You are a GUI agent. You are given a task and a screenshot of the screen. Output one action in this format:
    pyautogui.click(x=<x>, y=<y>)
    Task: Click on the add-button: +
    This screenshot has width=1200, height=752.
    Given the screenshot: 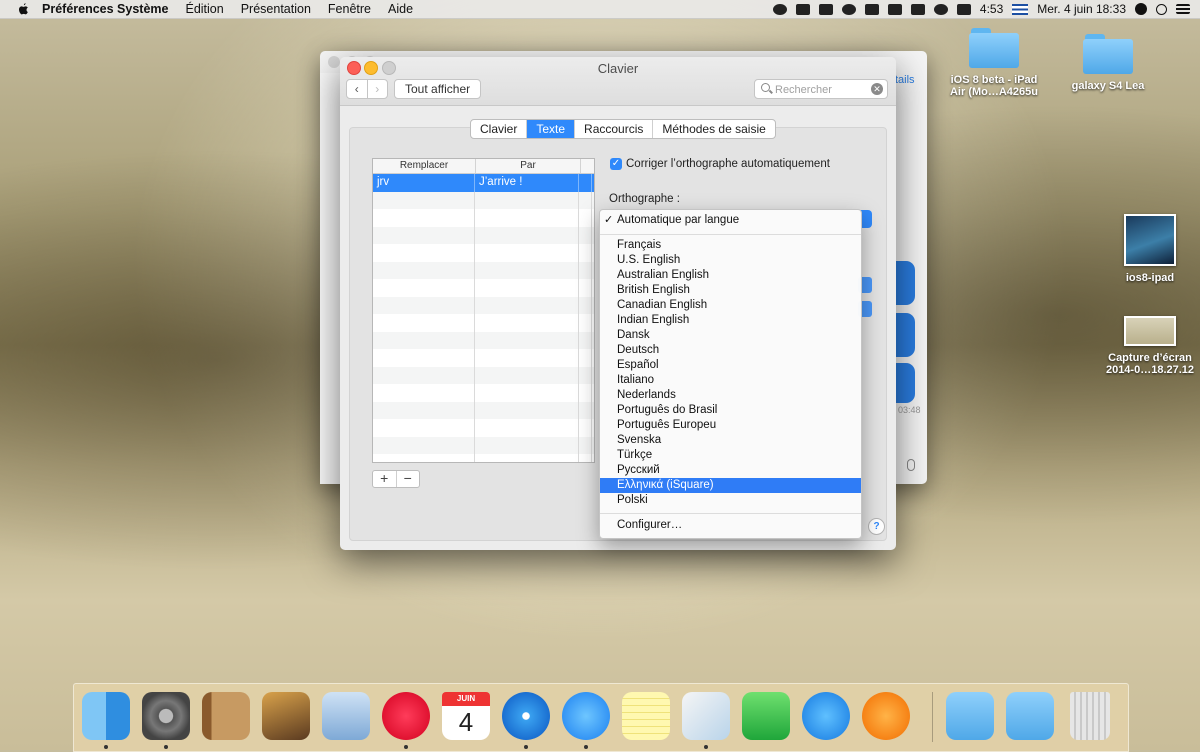 What is the action you would take?
    pyautogui.click(x=384, y=479)
    